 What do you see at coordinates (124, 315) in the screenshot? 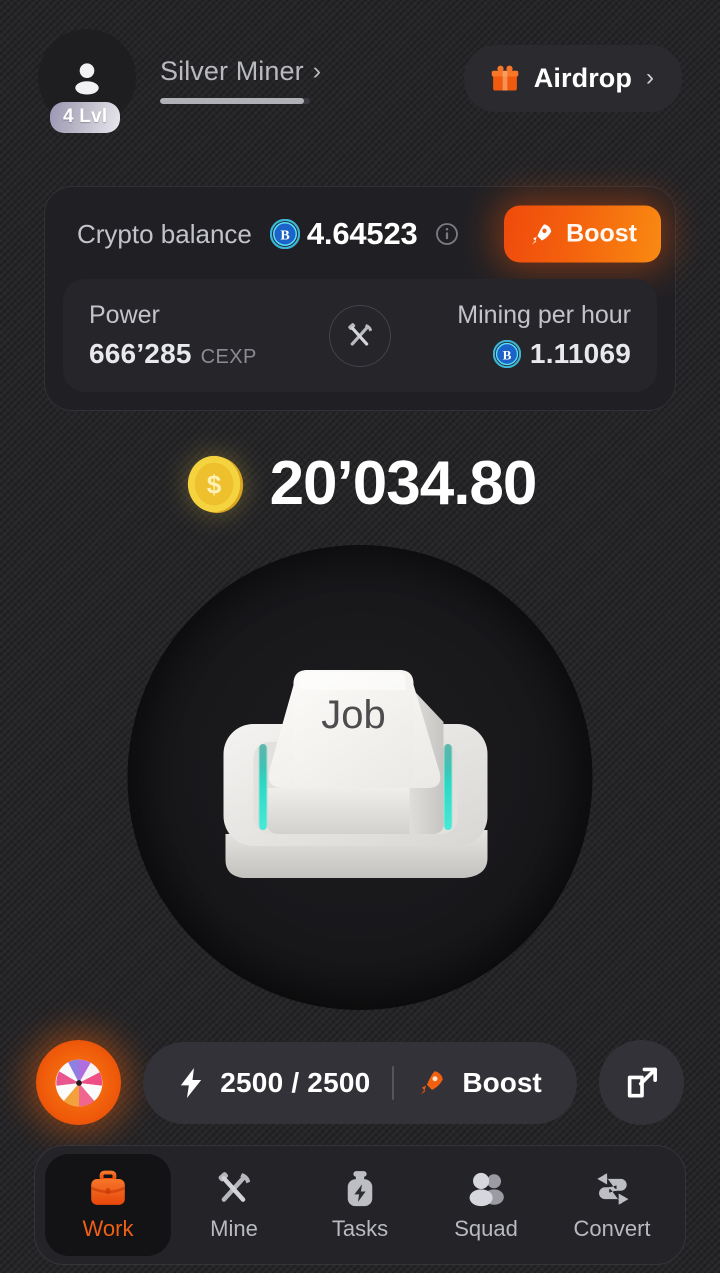
I see `power-label: Power` at bounding box center [124, 315].